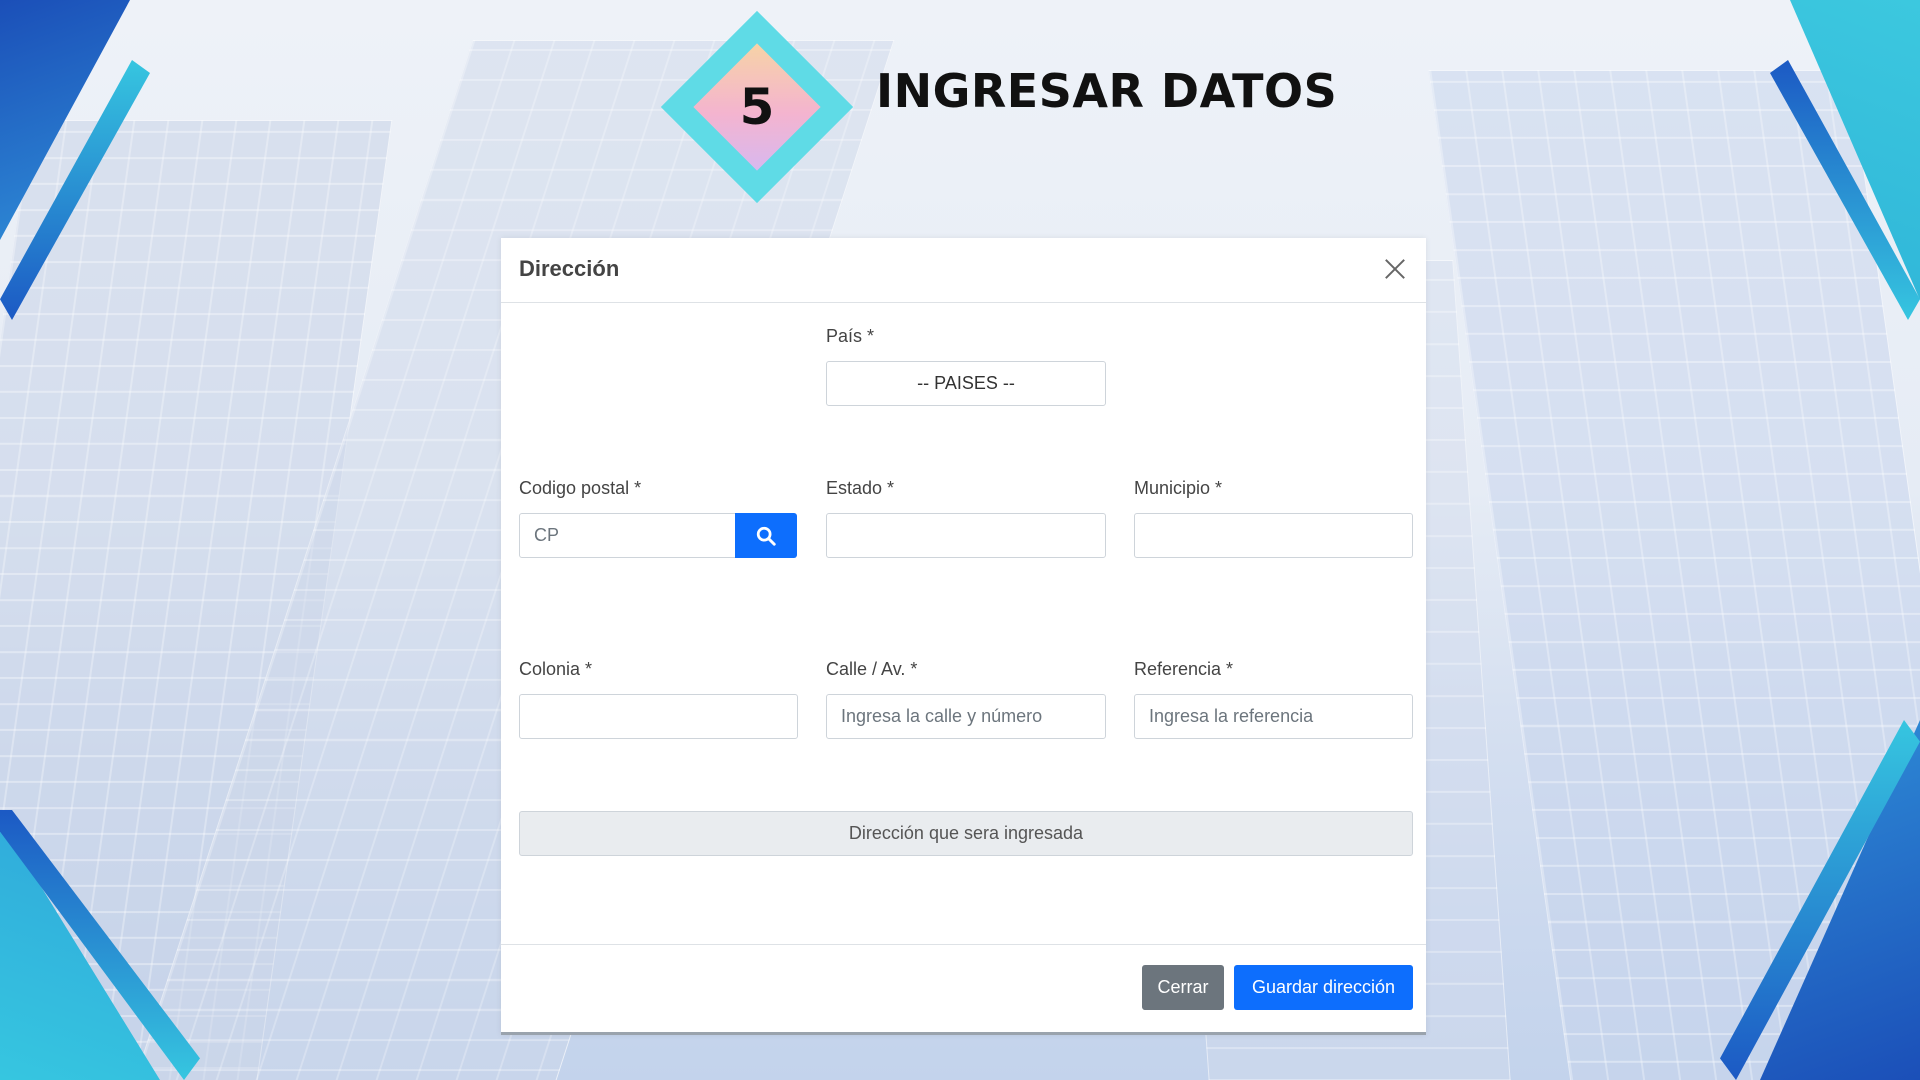 The image size is (1920, 1080). I want to click on pais-select: -- PAISES --, so click(966, 383).